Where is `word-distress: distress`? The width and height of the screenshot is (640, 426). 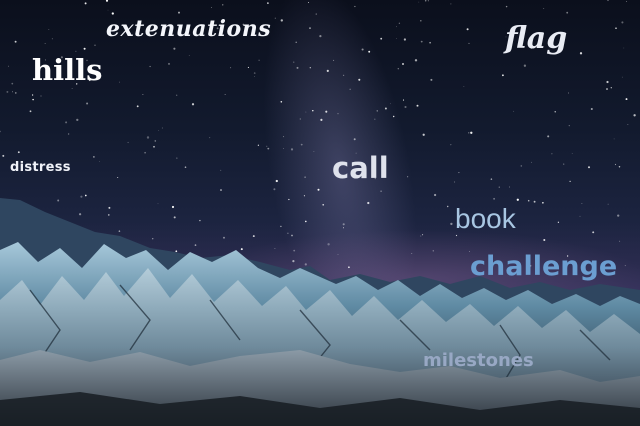 word-distress: distress is located at coordinates (40, 167).